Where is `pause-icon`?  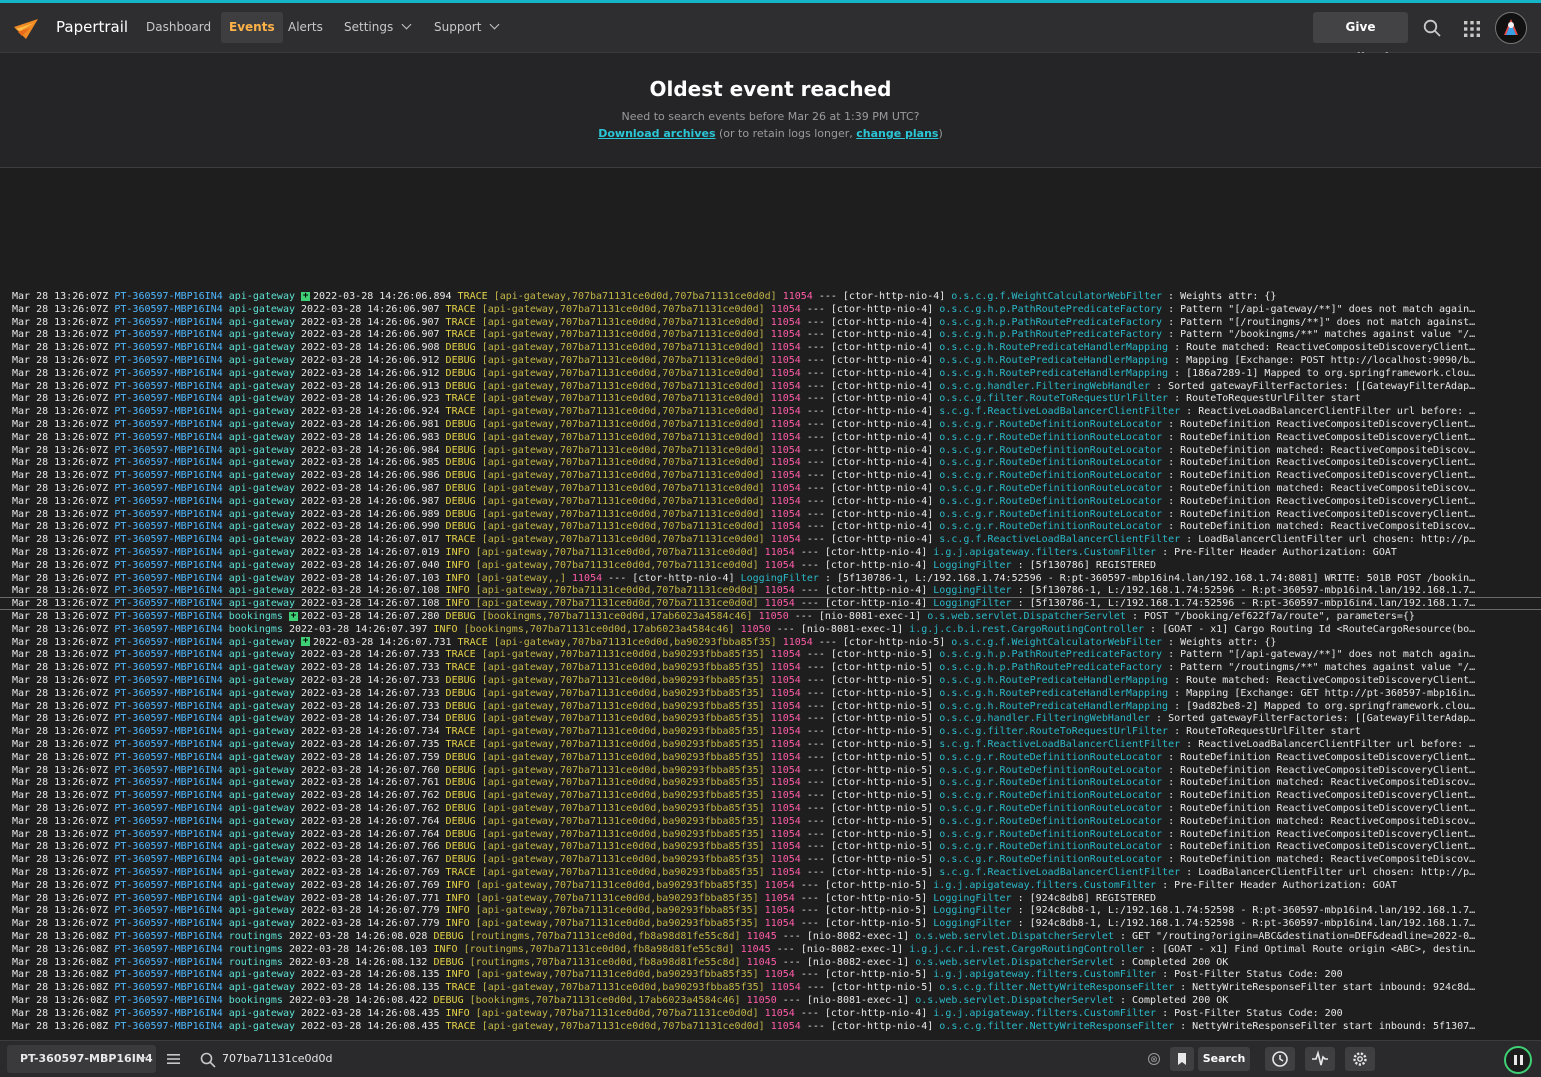
pause-icon is located at coordinates (1518, 1060).